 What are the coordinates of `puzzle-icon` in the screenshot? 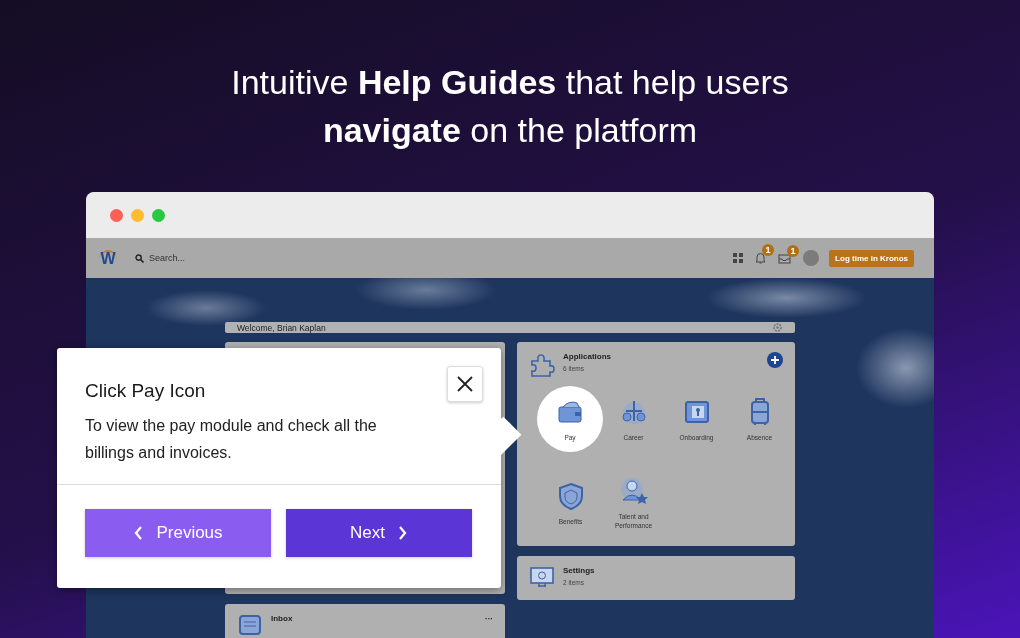 It's located at (542, 365).